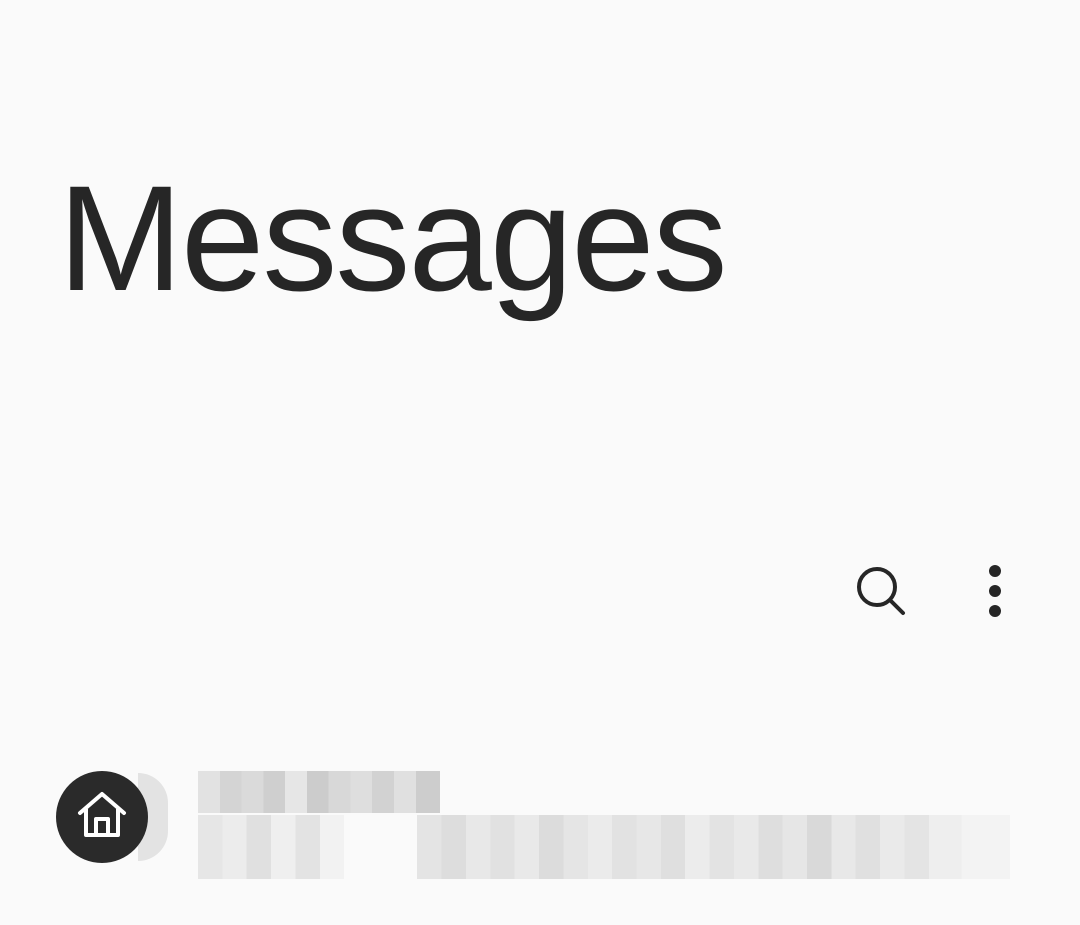 Image resolution: width=1080 pixels, height=925 pixels. Describe the element at coordinates (938, 591) in the screenshot. I see `action-bar` at that location.